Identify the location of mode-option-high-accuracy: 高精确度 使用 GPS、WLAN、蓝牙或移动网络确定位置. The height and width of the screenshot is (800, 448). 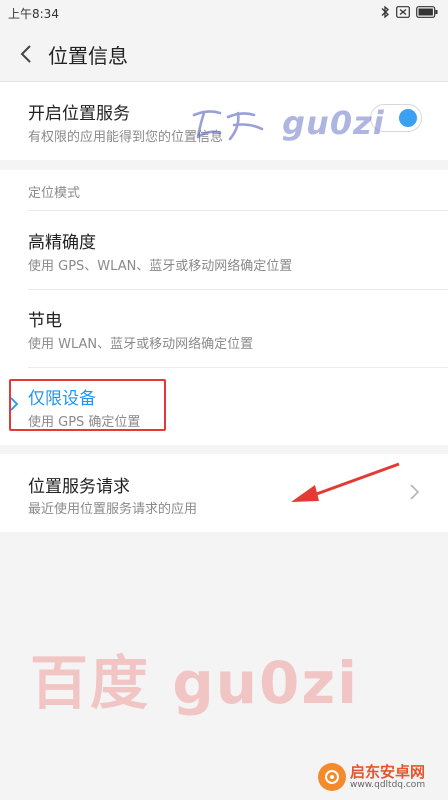
(224, 250).